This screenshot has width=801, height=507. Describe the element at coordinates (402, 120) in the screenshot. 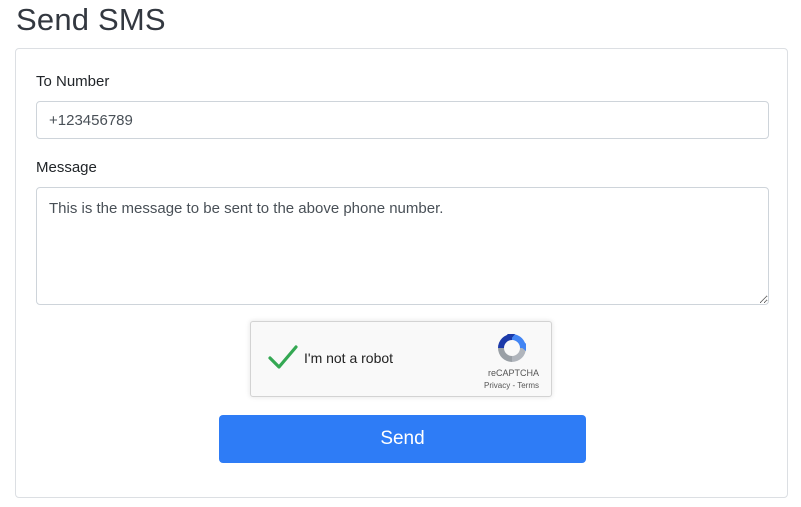

I see `to-number-input` at that location.